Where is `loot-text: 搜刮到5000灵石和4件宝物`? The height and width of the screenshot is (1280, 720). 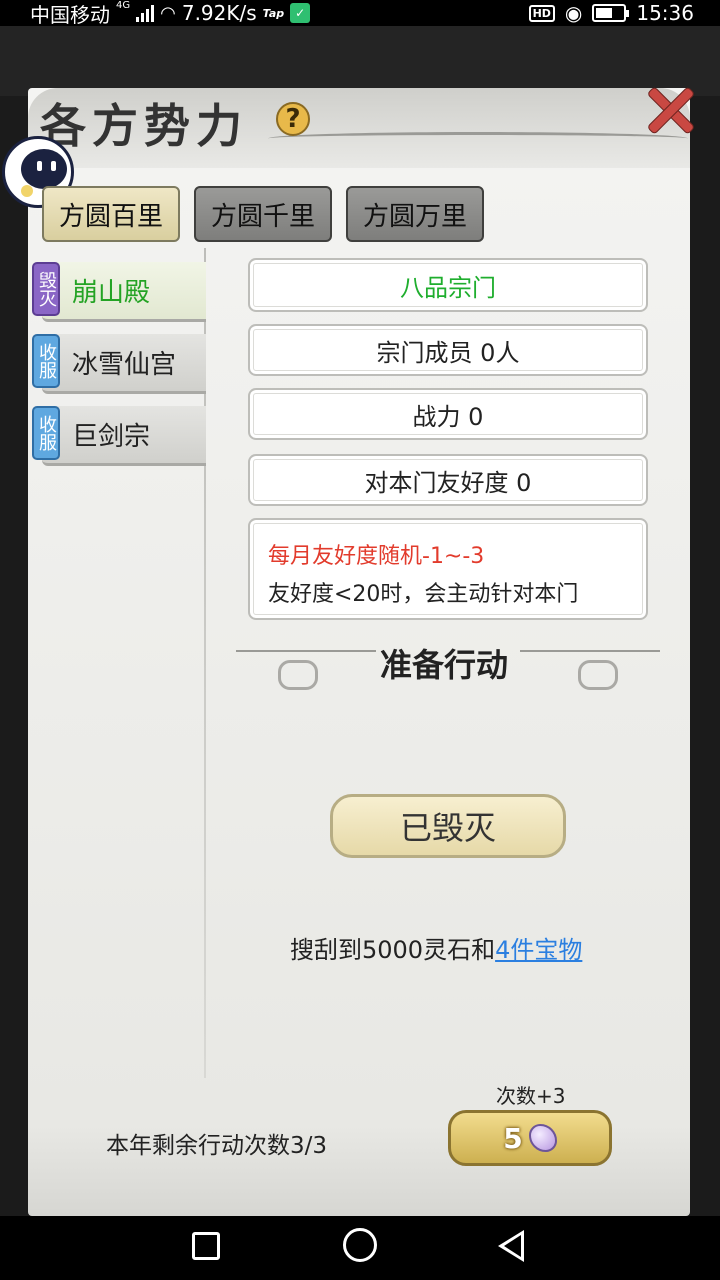 loot-text: 搜刮到5000灵石和4件宝物 is located at coordinates (436, 947).